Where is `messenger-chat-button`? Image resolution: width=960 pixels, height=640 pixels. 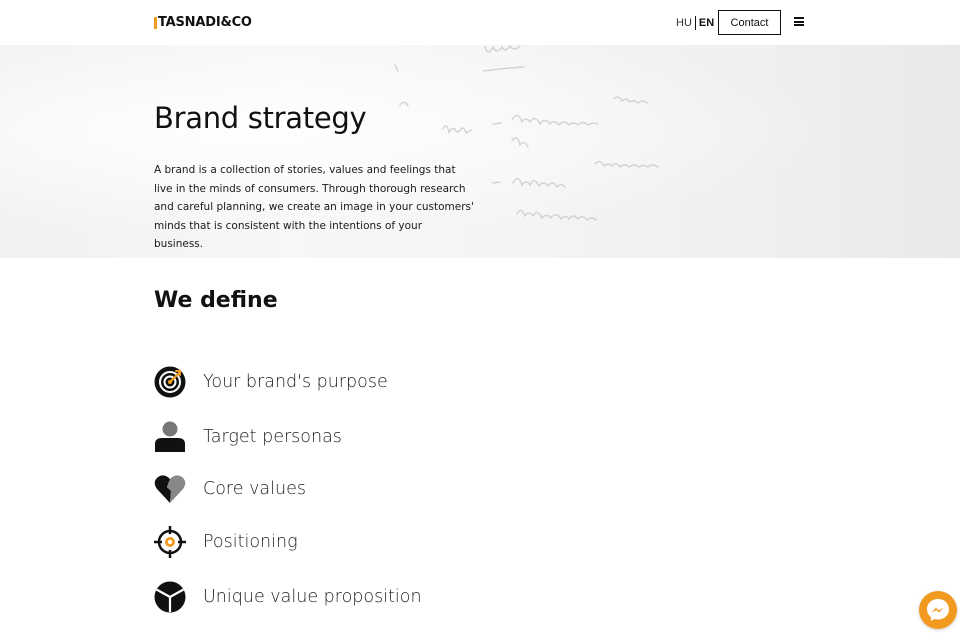
messenger-chat-button is located at coordinates (938, 610).